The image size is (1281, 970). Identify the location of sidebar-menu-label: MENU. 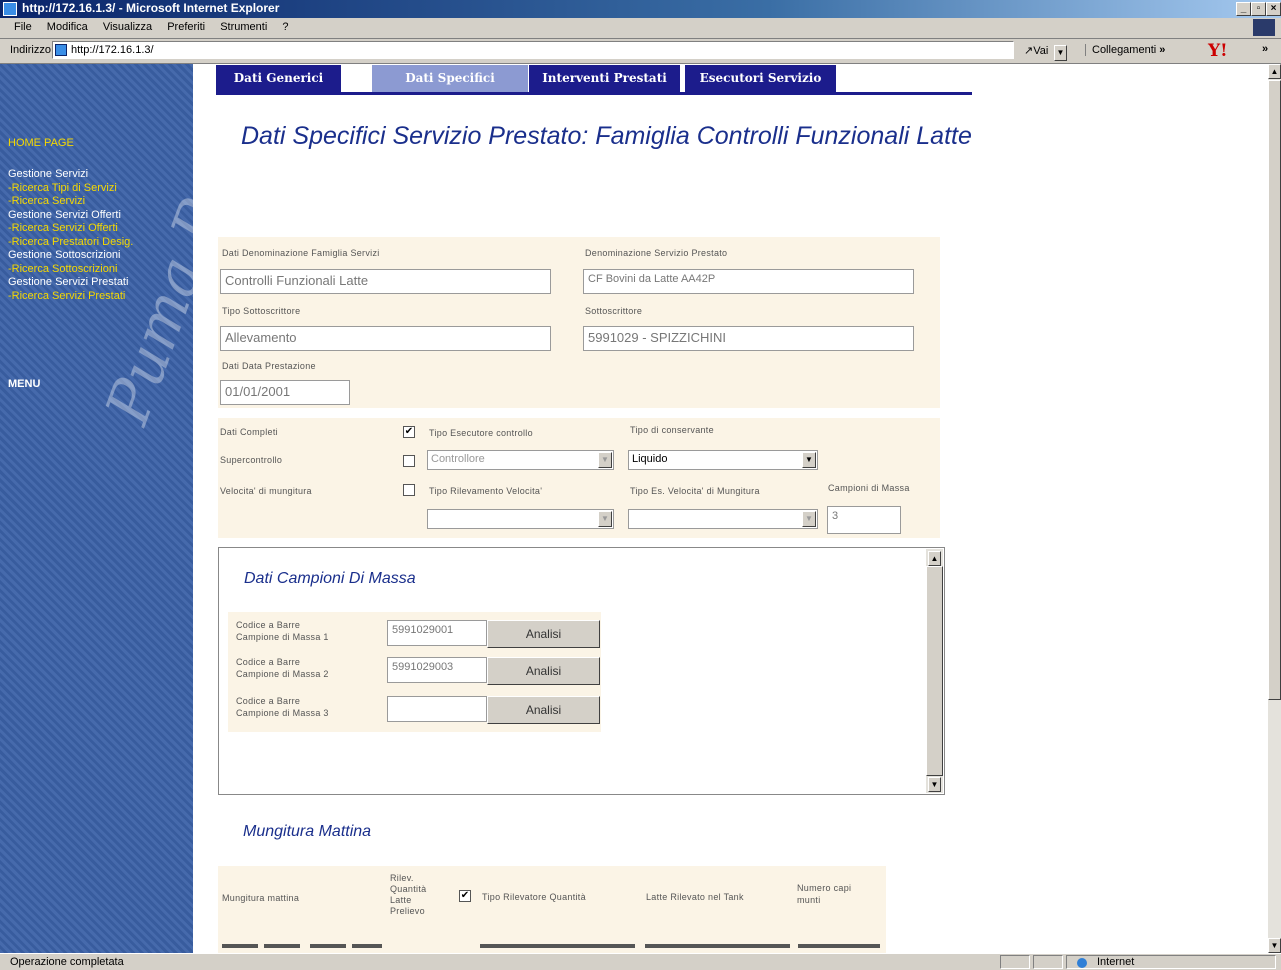
(24, 384).